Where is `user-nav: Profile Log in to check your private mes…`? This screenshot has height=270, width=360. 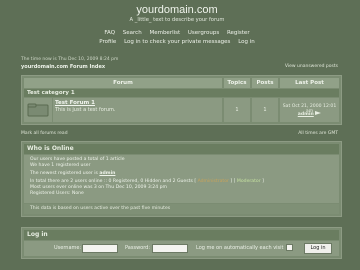 user-nav: Profile Log in to check your private mes… is located at coordinates (177, 42).